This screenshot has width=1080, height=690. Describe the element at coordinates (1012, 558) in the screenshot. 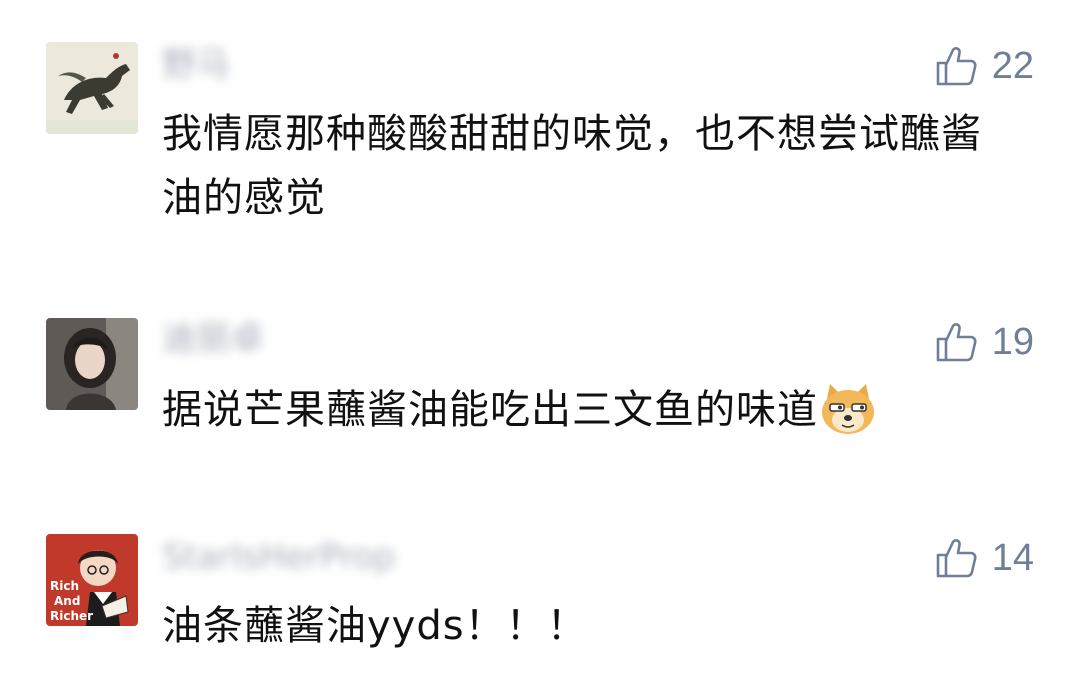

I see `like-count: 14` at that location.